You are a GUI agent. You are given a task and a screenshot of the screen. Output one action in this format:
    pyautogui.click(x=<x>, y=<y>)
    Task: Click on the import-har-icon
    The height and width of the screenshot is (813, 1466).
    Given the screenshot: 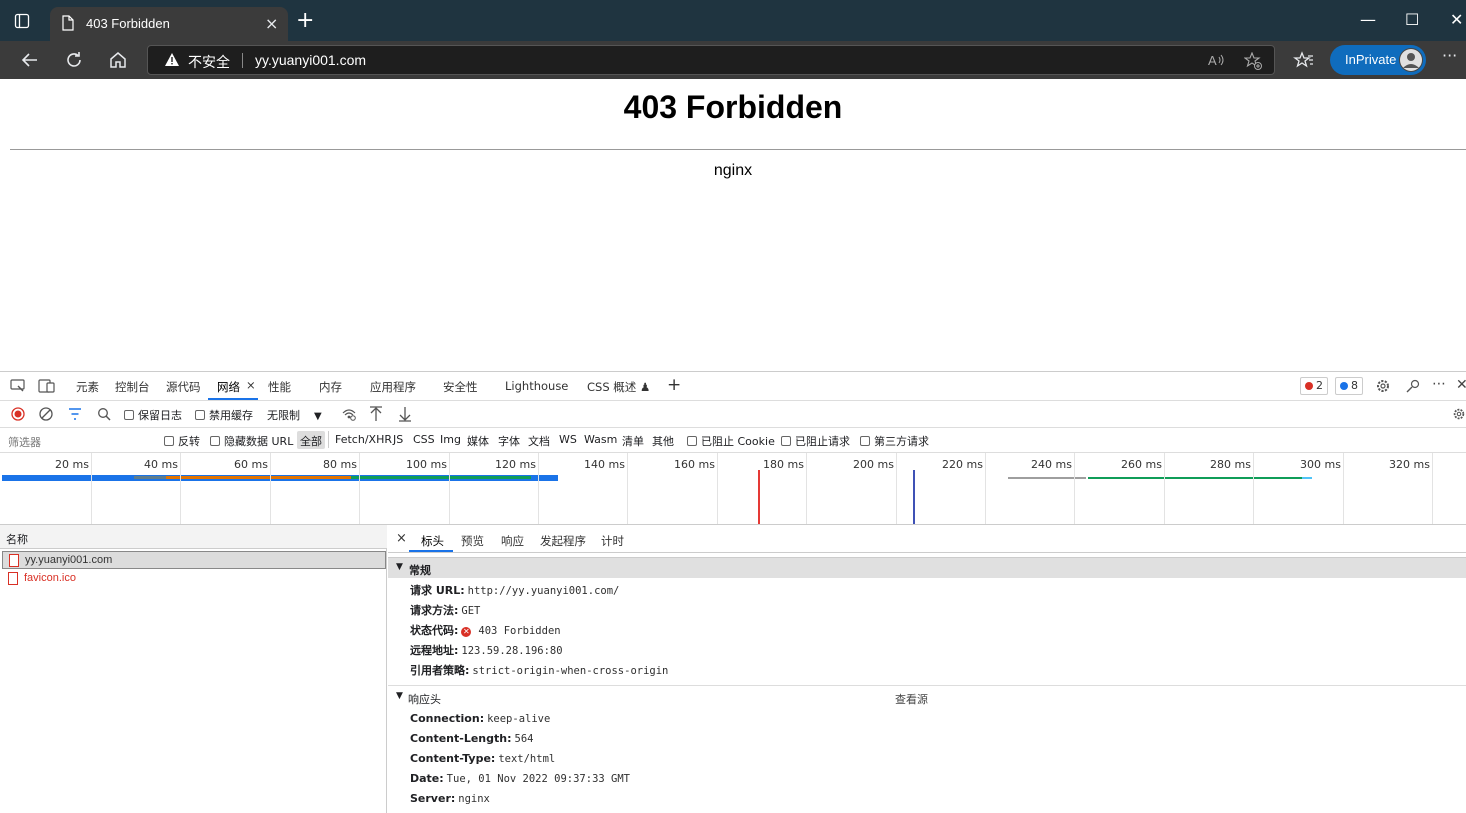 What is the action you would take?
    pyautogui.click(x=376, y=415)
    